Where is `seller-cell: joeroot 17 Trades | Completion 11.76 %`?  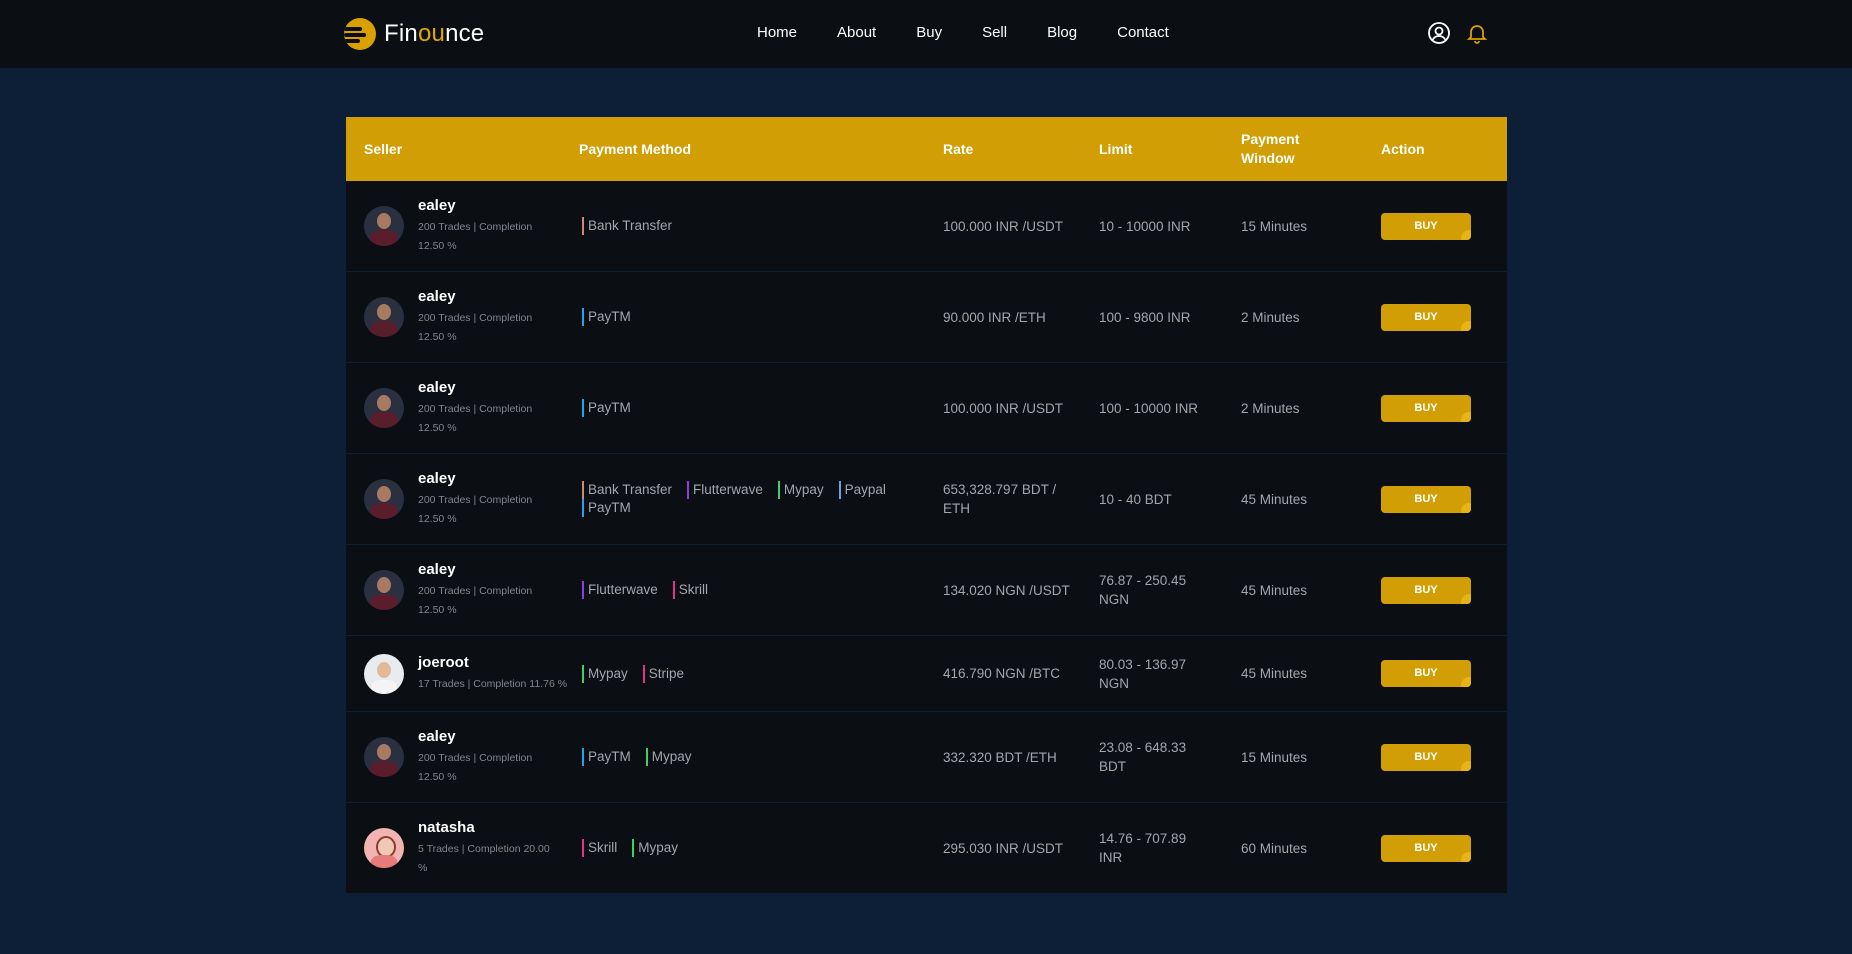
seller-cell: joeroot 17 Trades | Completion 11.76 % is located at coordinates (462, 673).